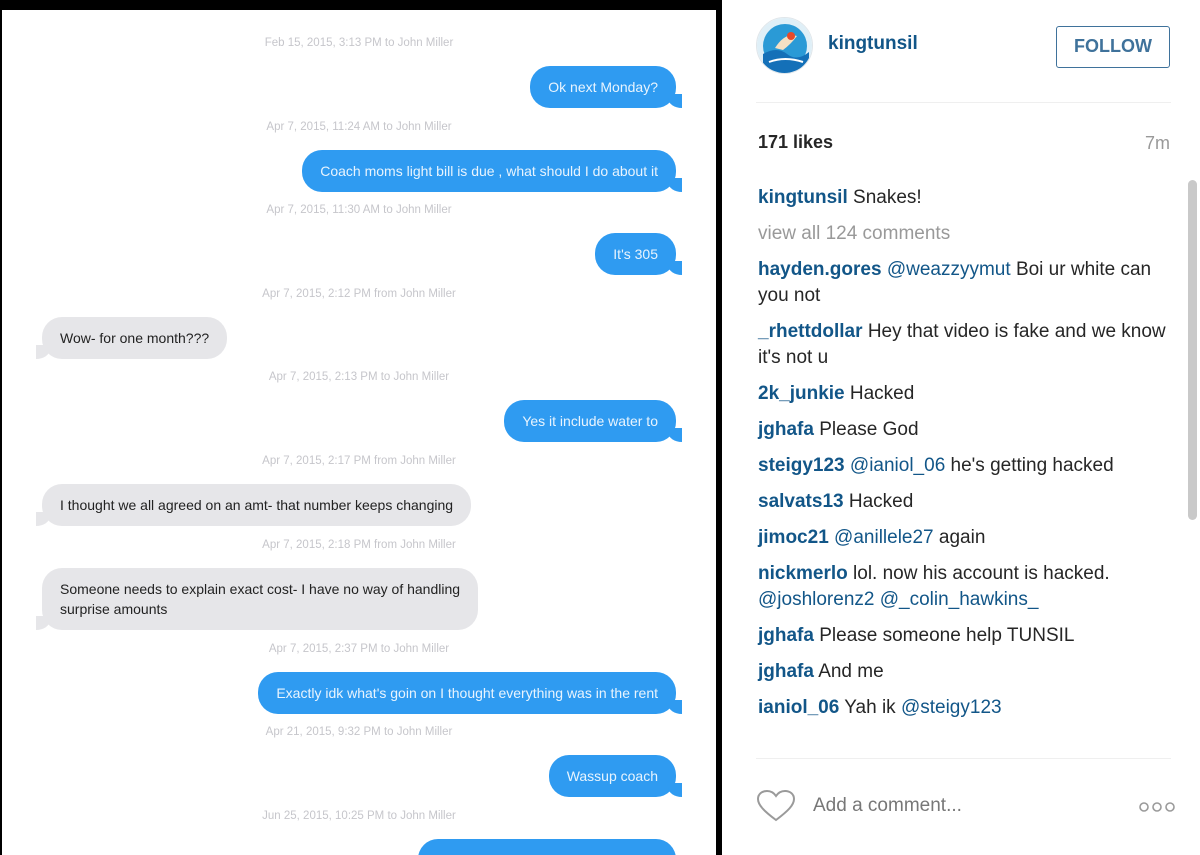 The image size is (1200, 855). Describe the element at coordinates (1192, 350) in the screenshot. I see `comments-scrollbar` at that location.